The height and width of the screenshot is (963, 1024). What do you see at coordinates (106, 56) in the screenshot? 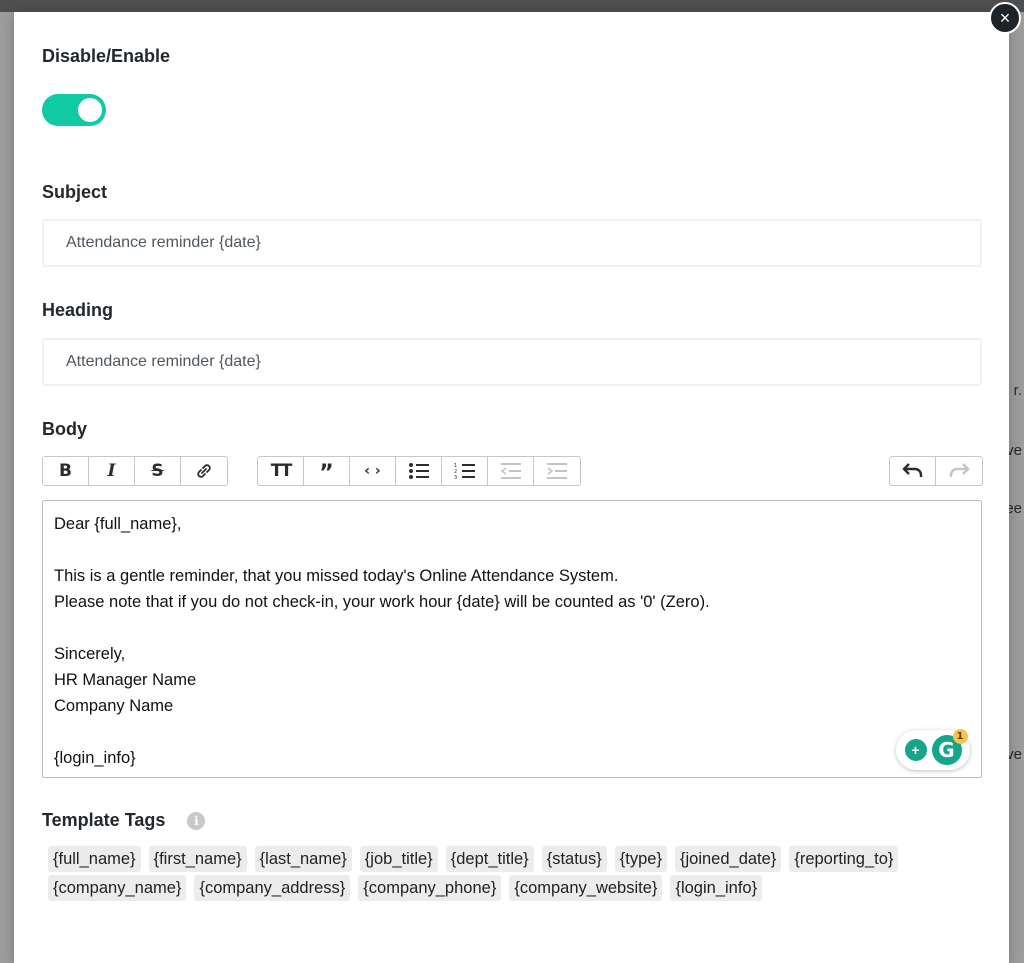
I see `toggle-label: Disable/Enable` at bounding box center [106, 56].